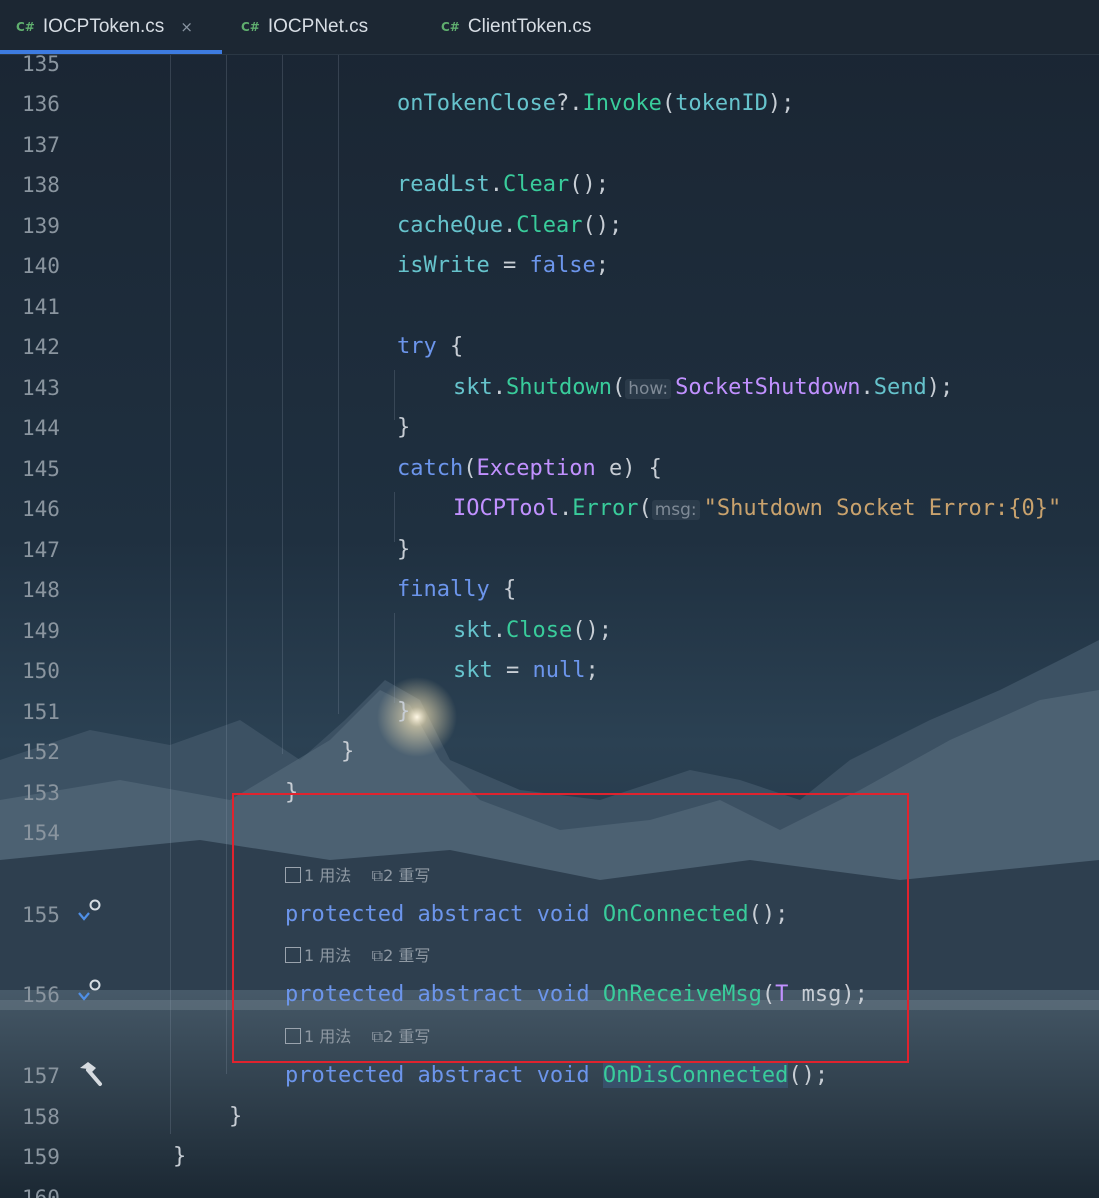 Image resolution: width=1099 pixels, height=1198 pixels. I want to click on close-tab-icon: ×, so click(186, 27).